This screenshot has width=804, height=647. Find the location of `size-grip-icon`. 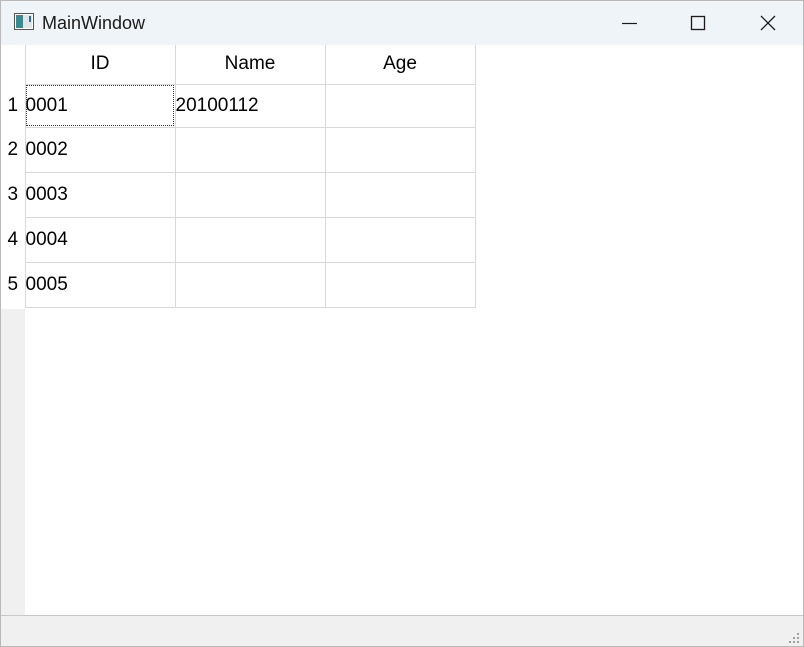

size-grip-icon is located at coordinates (794, 638).